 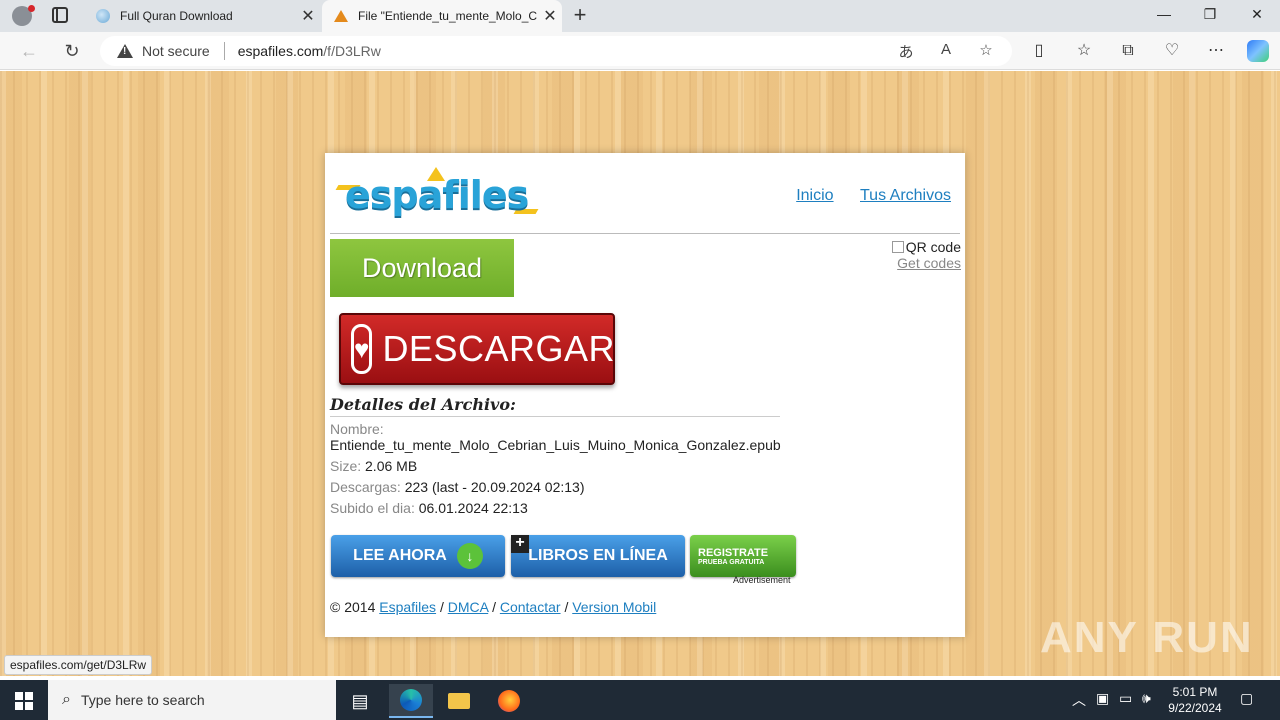 What do you see at coordinates (103, 16) in the screenshot?
I see `globe-favicon-icon` at bounding box center [103, 16].